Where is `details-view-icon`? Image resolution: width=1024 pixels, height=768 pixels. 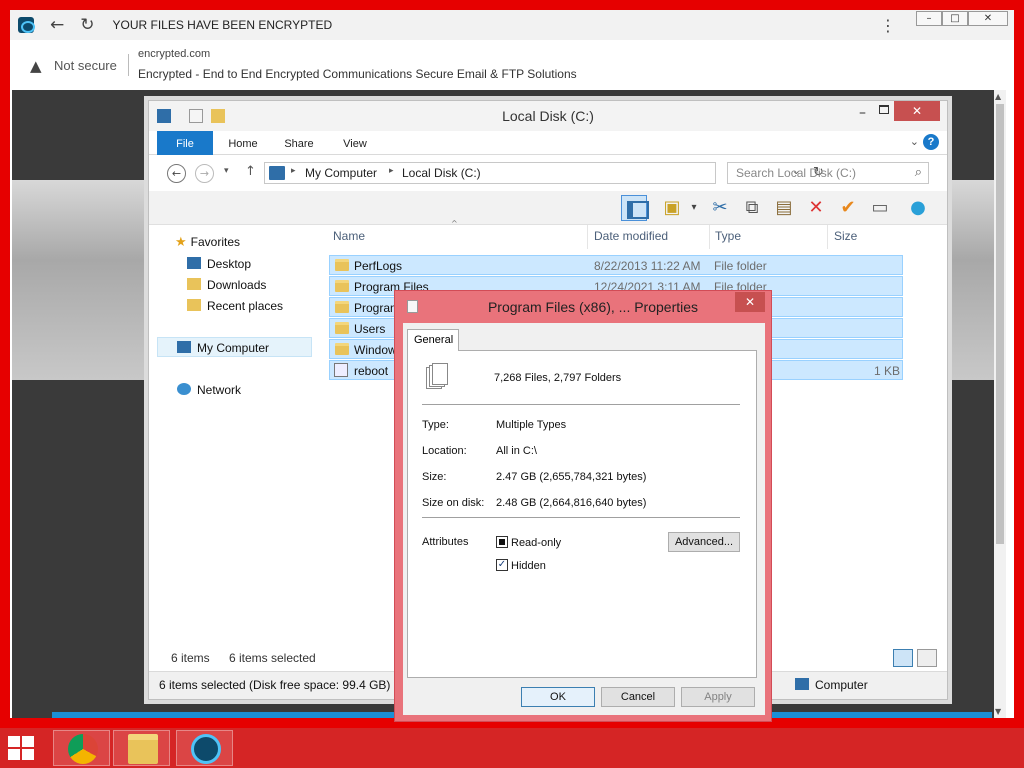 details-view-icon is located at coordinates (903, 658).